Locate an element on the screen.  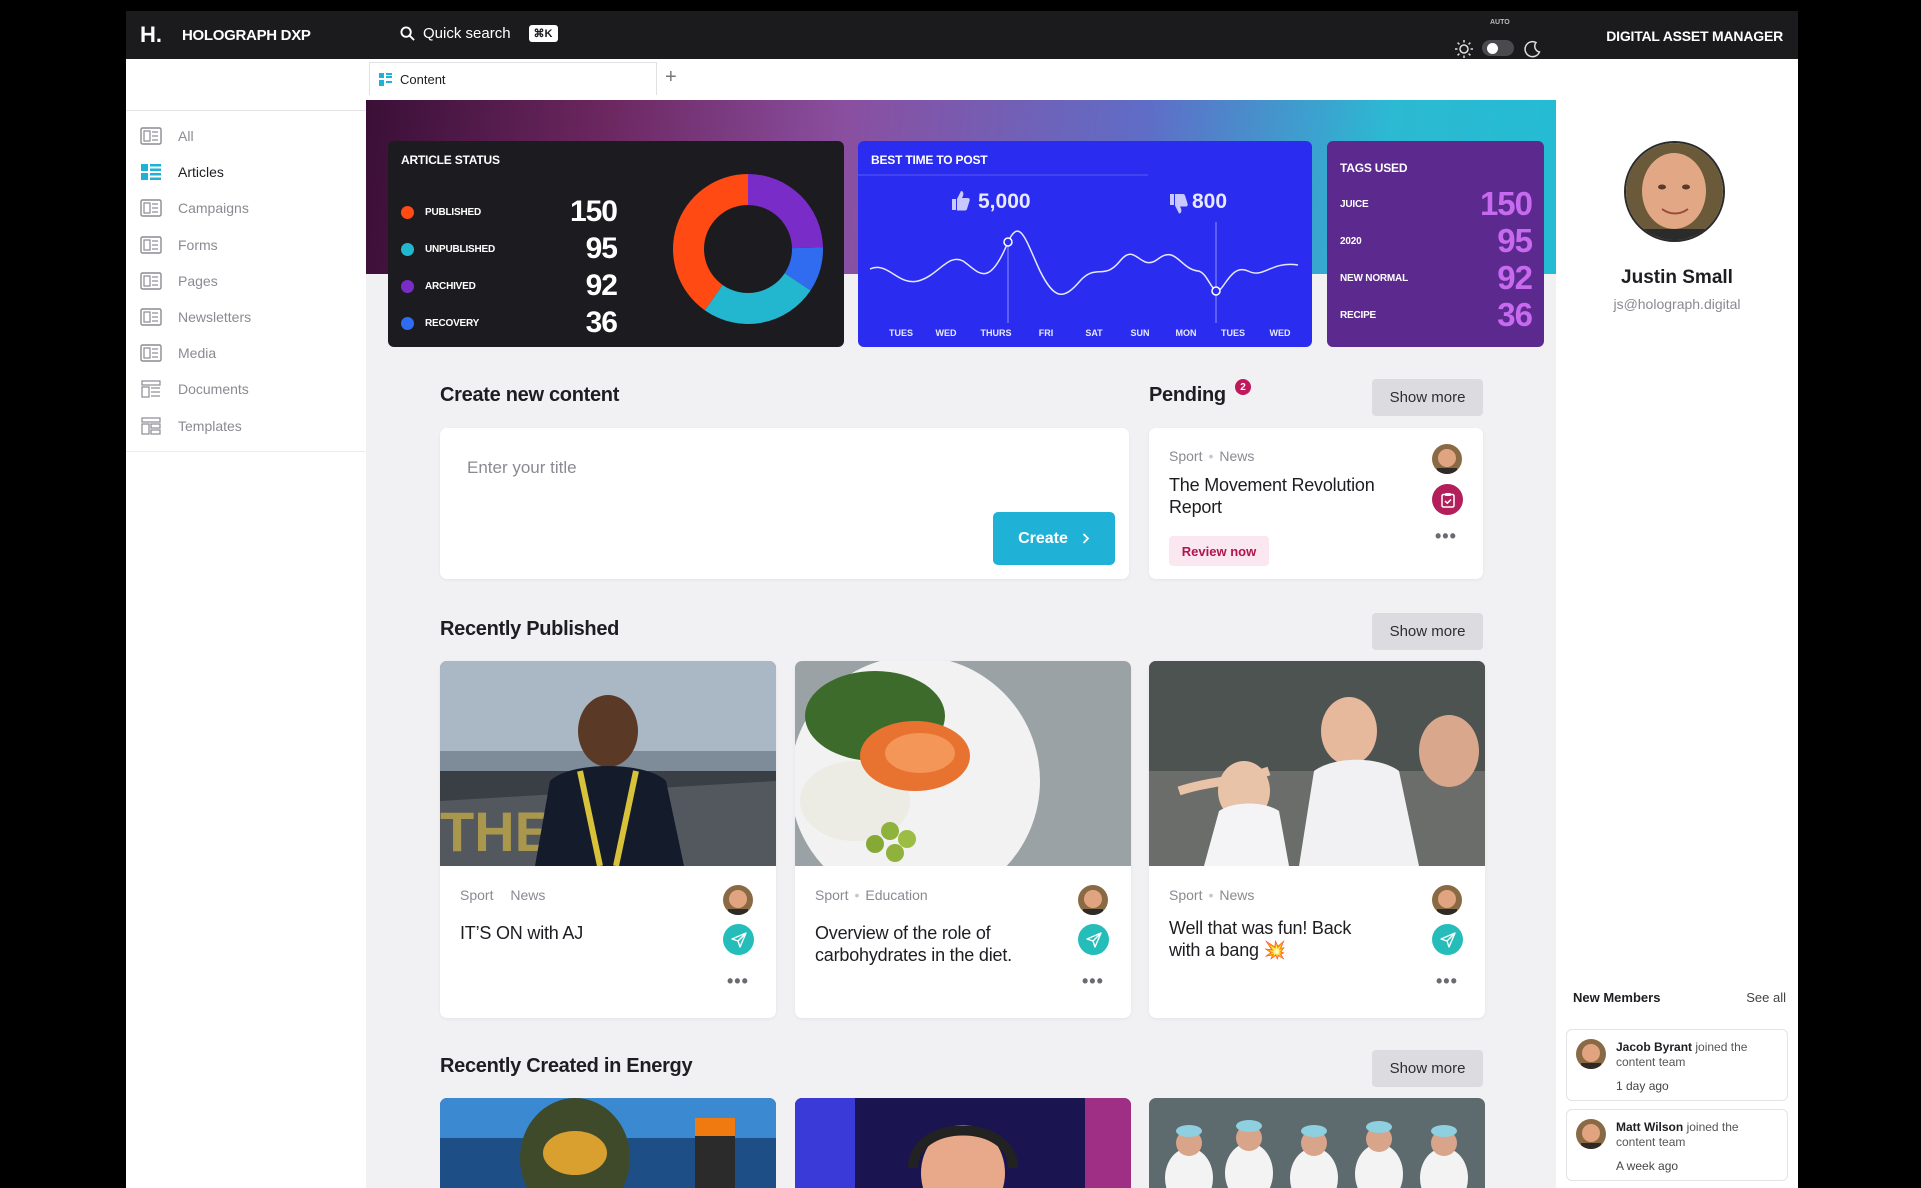
article-image-salmon-bowl is located at coordinates (963, 763).